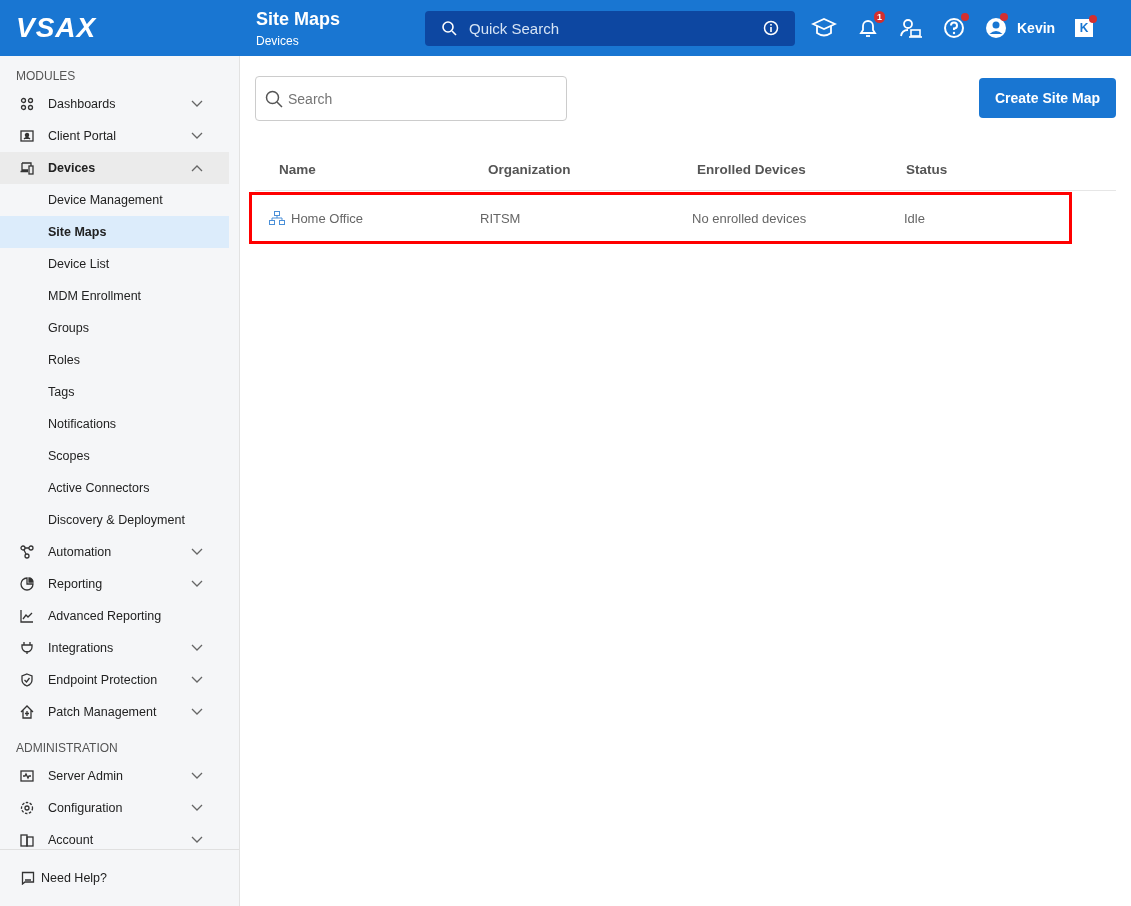 The image size is (1131, 906). I want to click on nav-subitem: Site Maps, so click(114, 232).